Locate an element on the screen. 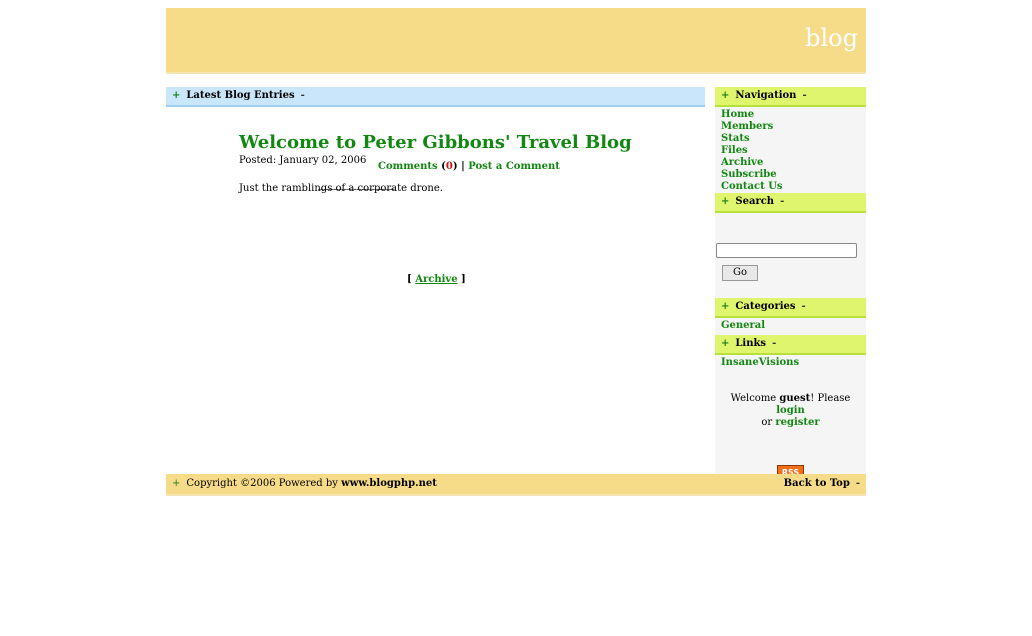  back-to-top: Back to Top - is located at coordinates (822, 484).